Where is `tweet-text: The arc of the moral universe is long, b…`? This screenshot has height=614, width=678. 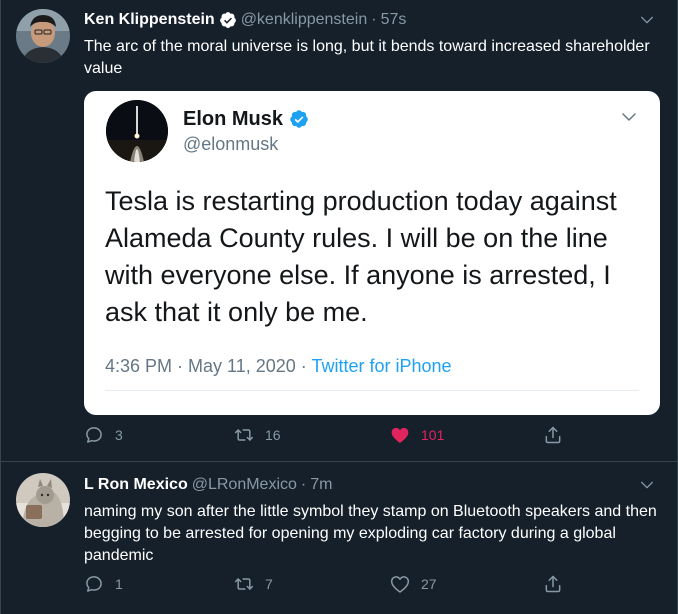
tweet-text: The arc of the moral universe is long, b… is located at coordinates (367, 57).